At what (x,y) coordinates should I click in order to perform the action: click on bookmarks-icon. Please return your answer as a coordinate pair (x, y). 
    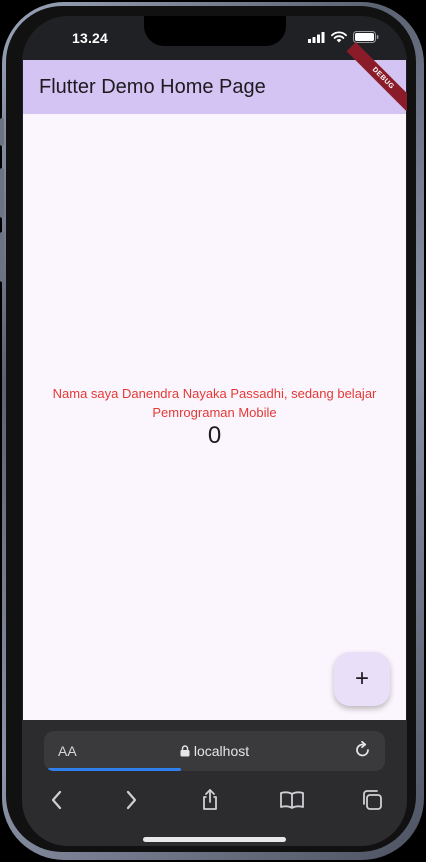
    Looking at the image, I should click on (292, 800).